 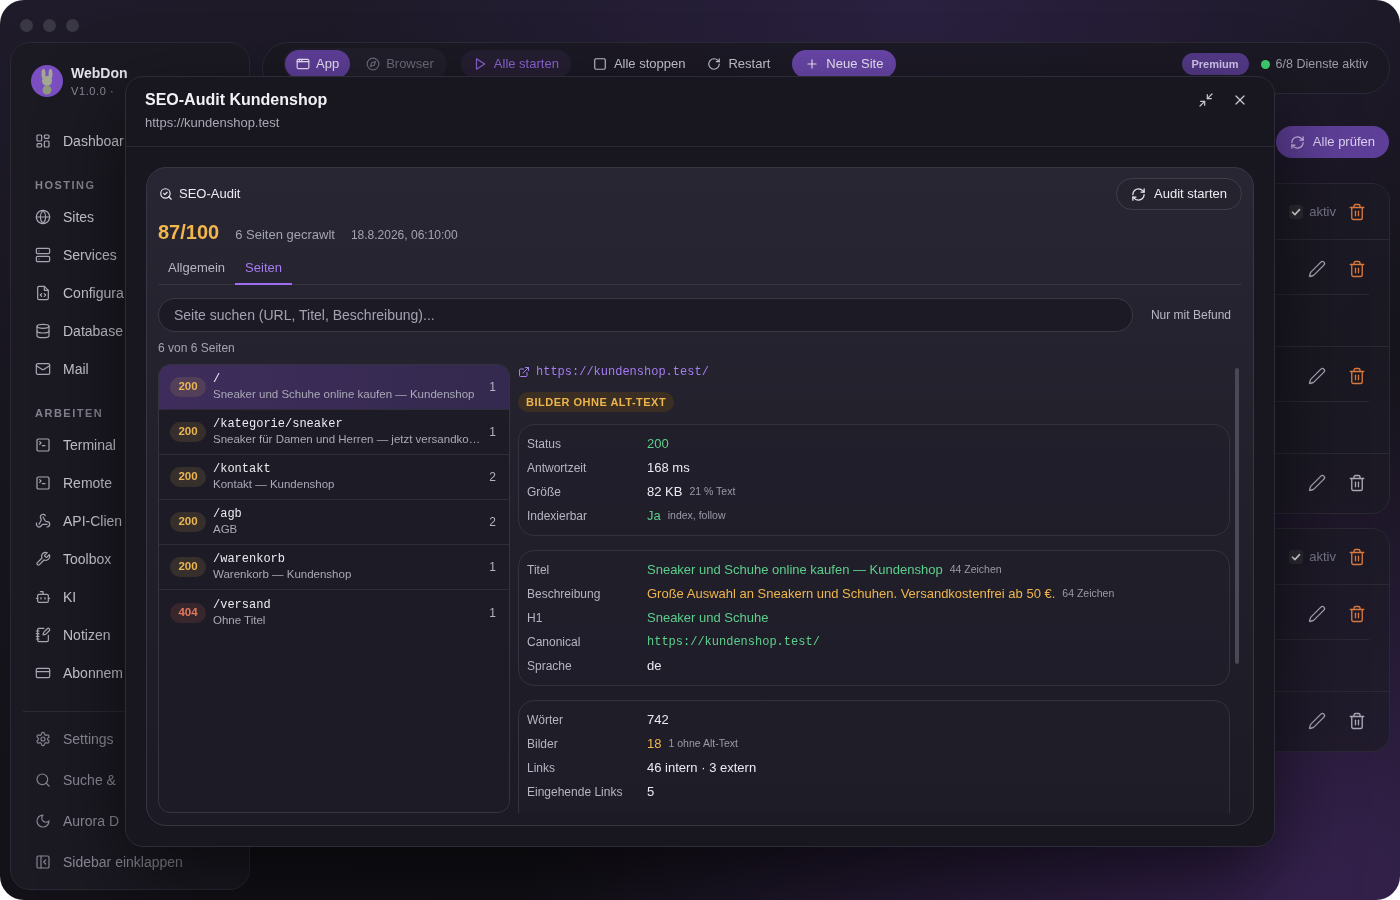 What do you see at coordinates (263, 270) in the screenshot?
I see `tab: Seiten` at bounding box center [263, 270].